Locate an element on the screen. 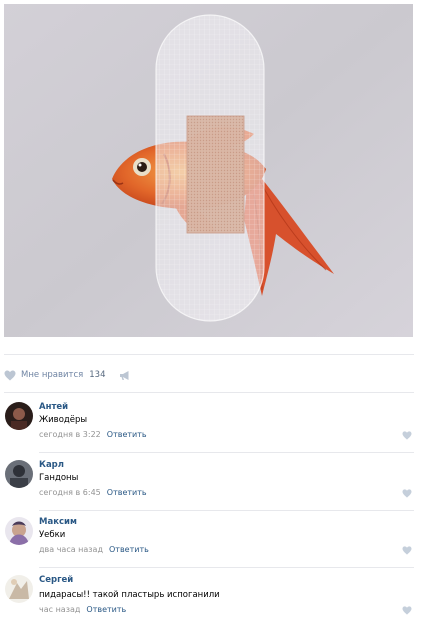  divider-top is located at coordinates (209, 354).